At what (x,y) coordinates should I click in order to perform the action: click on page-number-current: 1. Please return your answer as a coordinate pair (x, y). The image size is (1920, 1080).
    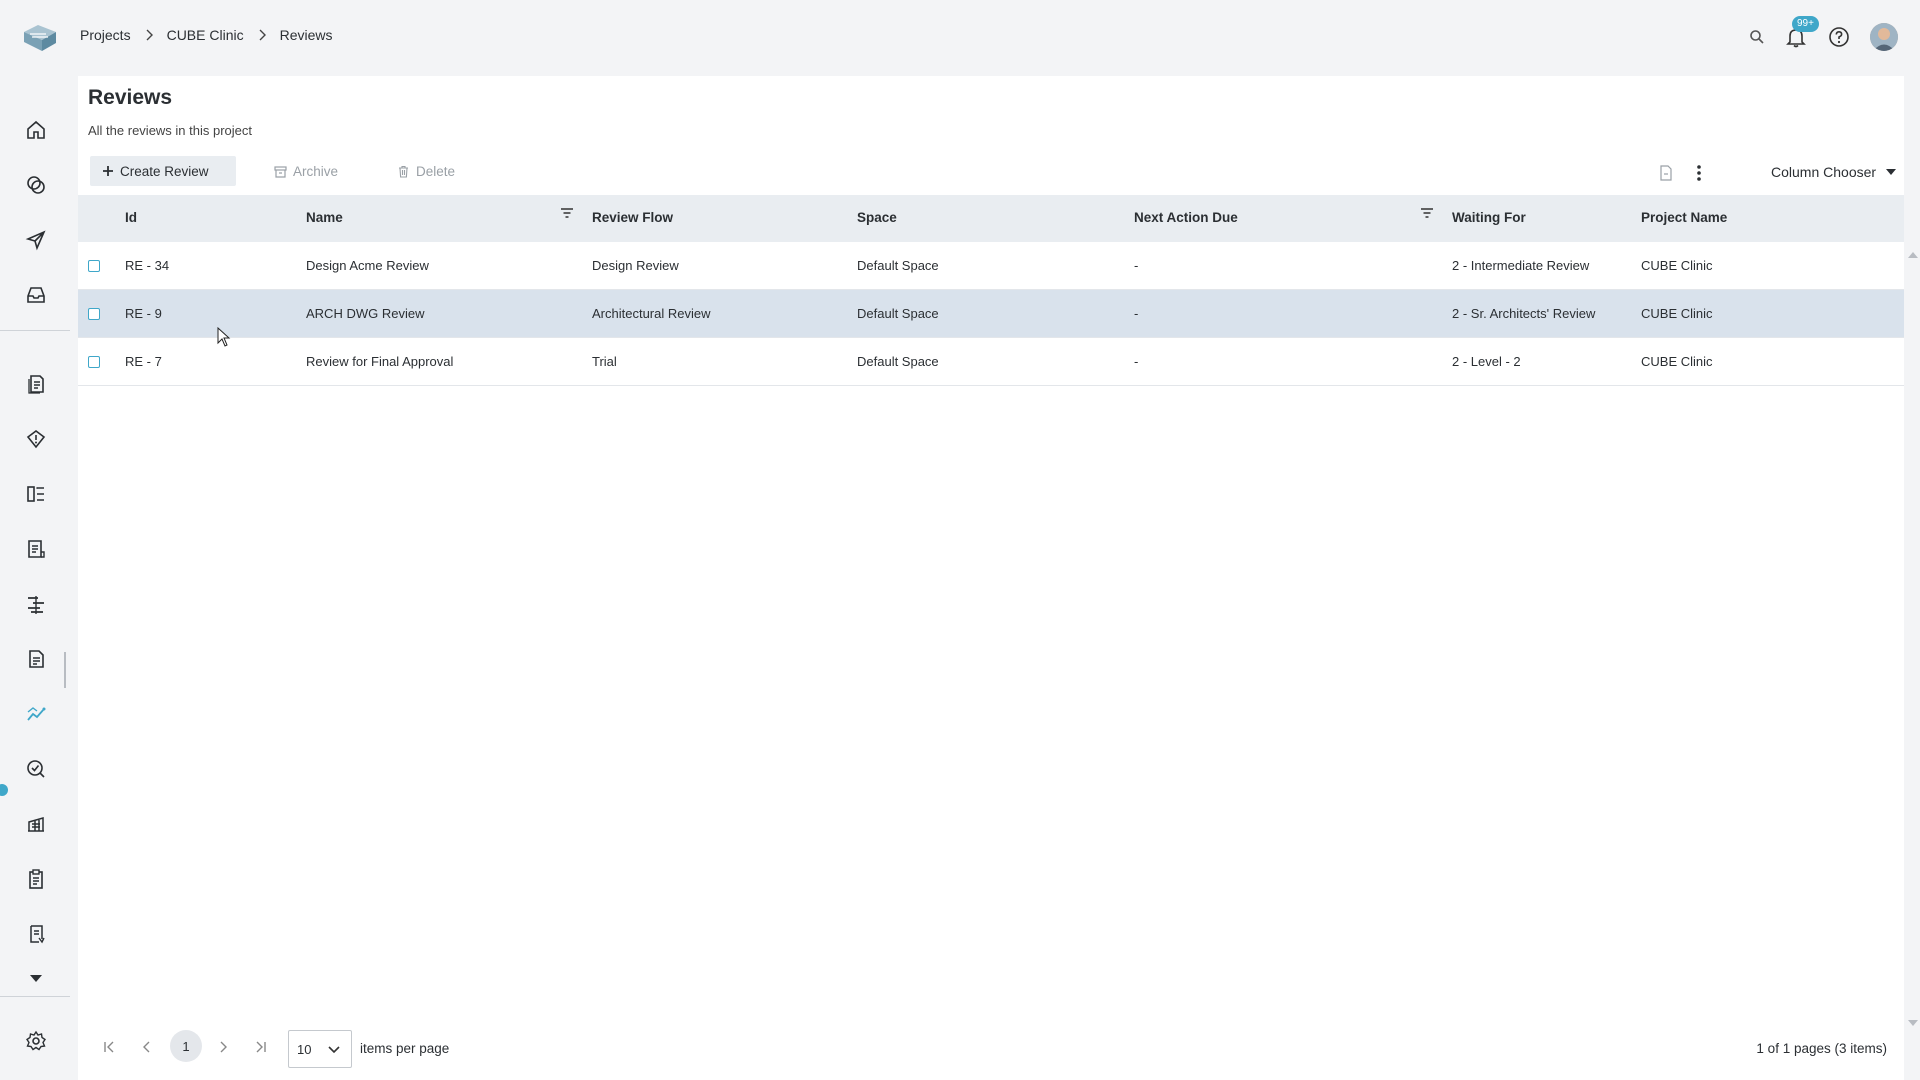
    Looking at the image, I should click on (186, 1046).